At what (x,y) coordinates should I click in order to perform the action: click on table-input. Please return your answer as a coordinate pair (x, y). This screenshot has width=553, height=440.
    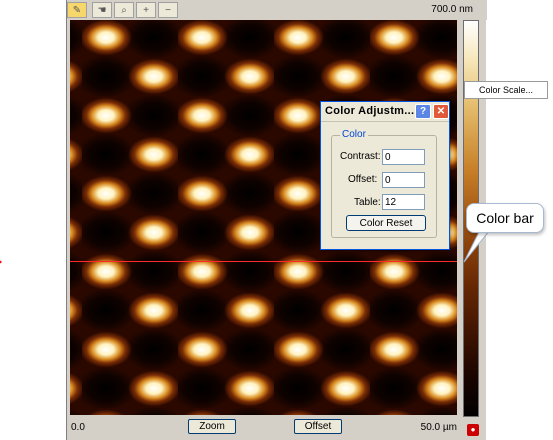
    Looking at the image, I should click on (403, 202).